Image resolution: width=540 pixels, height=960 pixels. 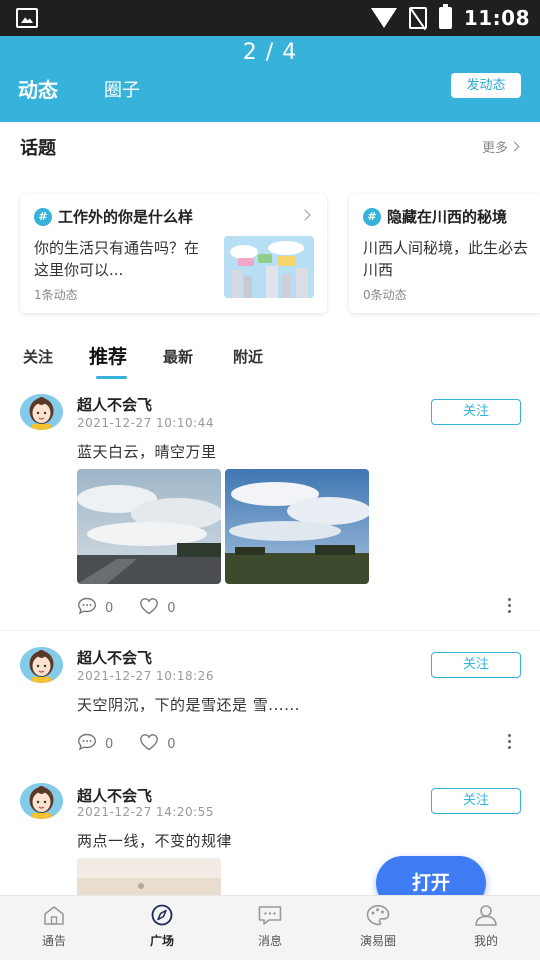 What do you see at coordinates (270, 630) in the screenshot?
I see `divider` at bounding box center [270, 630].